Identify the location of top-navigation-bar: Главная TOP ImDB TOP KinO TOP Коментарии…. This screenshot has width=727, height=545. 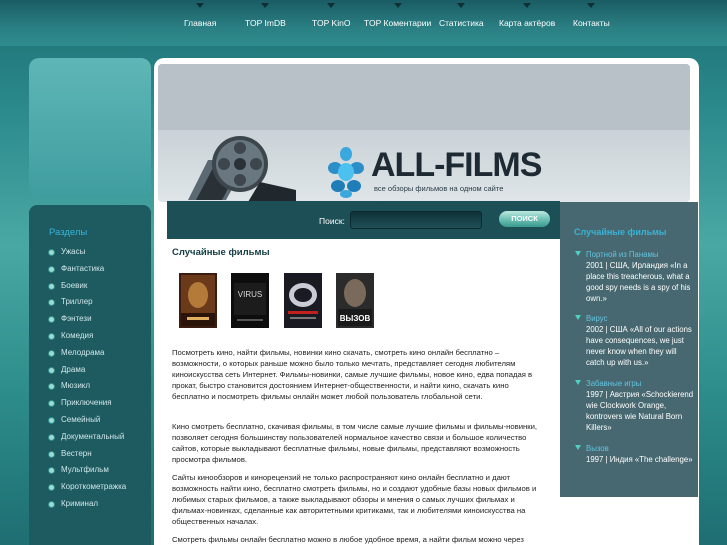
(363, 23).